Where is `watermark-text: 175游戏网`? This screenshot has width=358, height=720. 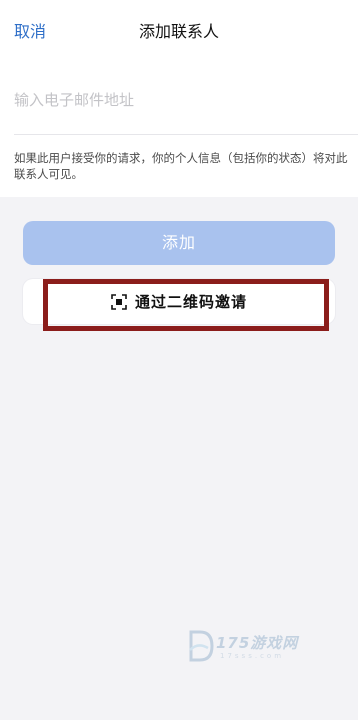
watermark-text: 175游戏网 is located at coordinates (257, 643).